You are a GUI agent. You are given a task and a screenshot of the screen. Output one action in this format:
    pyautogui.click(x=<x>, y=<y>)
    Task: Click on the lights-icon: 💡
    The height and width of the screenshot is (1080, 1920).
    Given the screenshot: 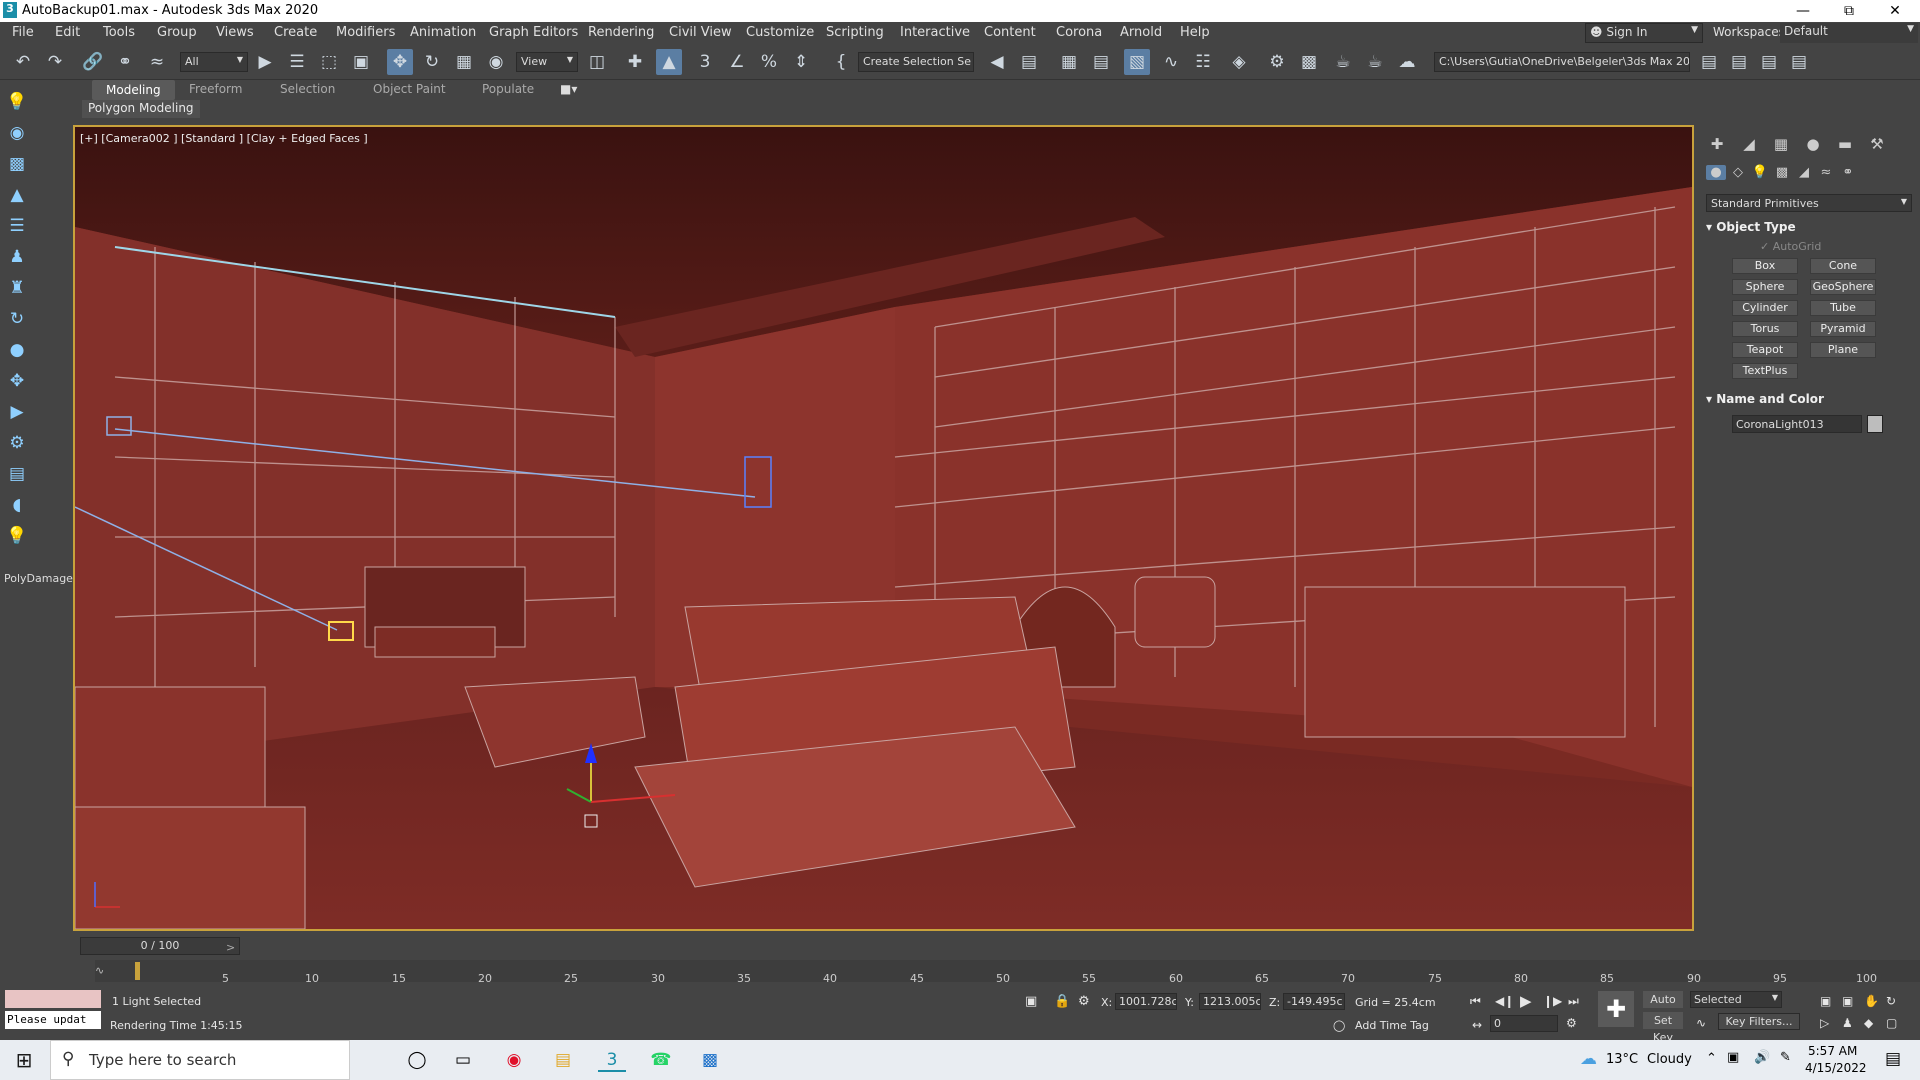 What is the action you would take?
    pyautogui.click(x=1760, y=172)
    